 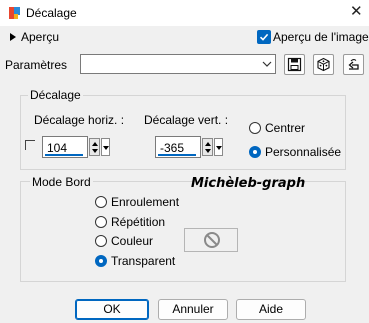 I want to click on close-icon: ✕, so click(x=356, y=11).